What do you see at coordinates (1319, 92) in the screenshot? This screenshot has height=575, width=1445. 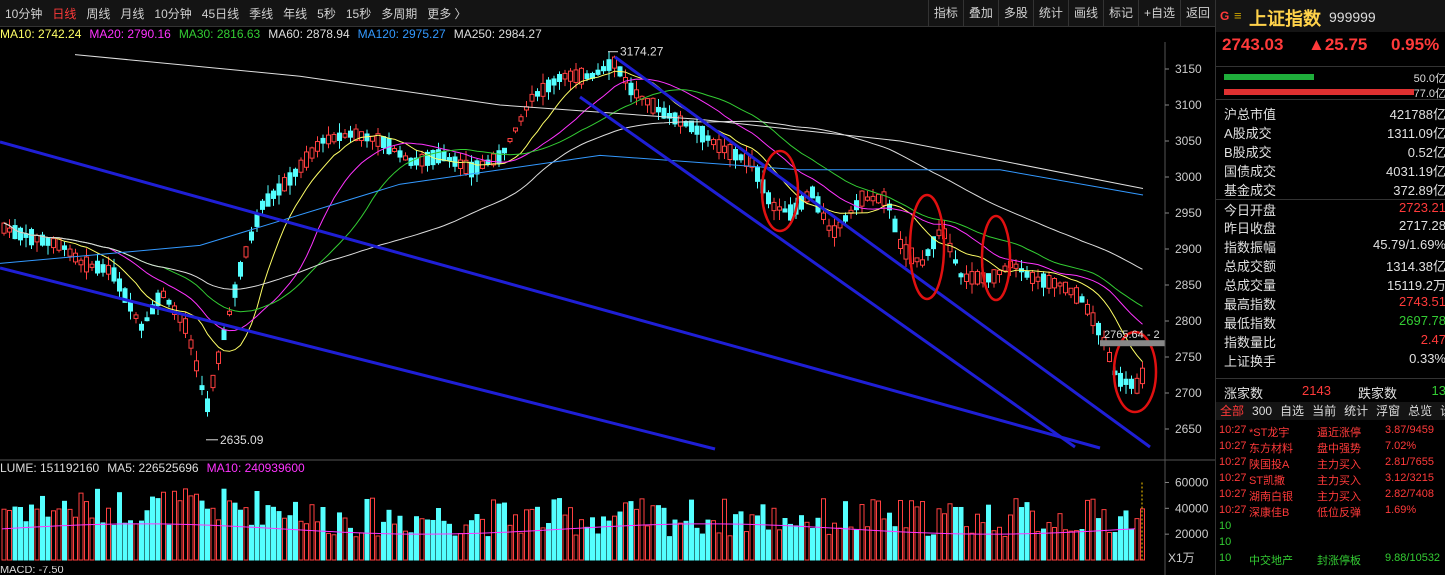 I see `red-ratio-bar` at bounding box center [1319, 92].